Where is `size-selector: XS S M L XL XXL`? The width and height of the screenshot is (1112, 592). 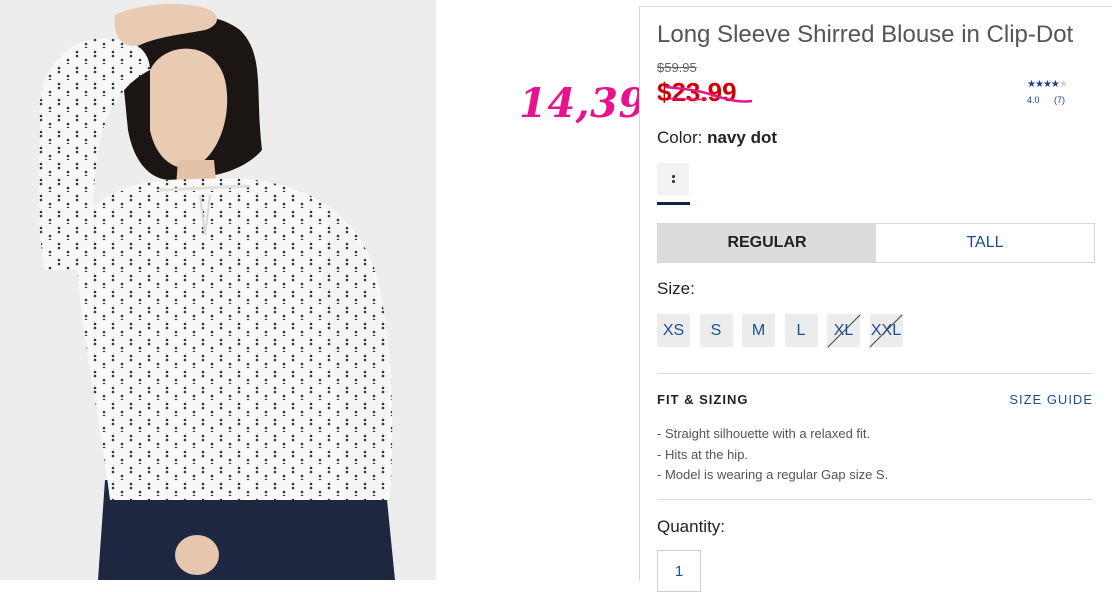 size-selector: XS S M L XL XXL is located at coordinates (784, 330).